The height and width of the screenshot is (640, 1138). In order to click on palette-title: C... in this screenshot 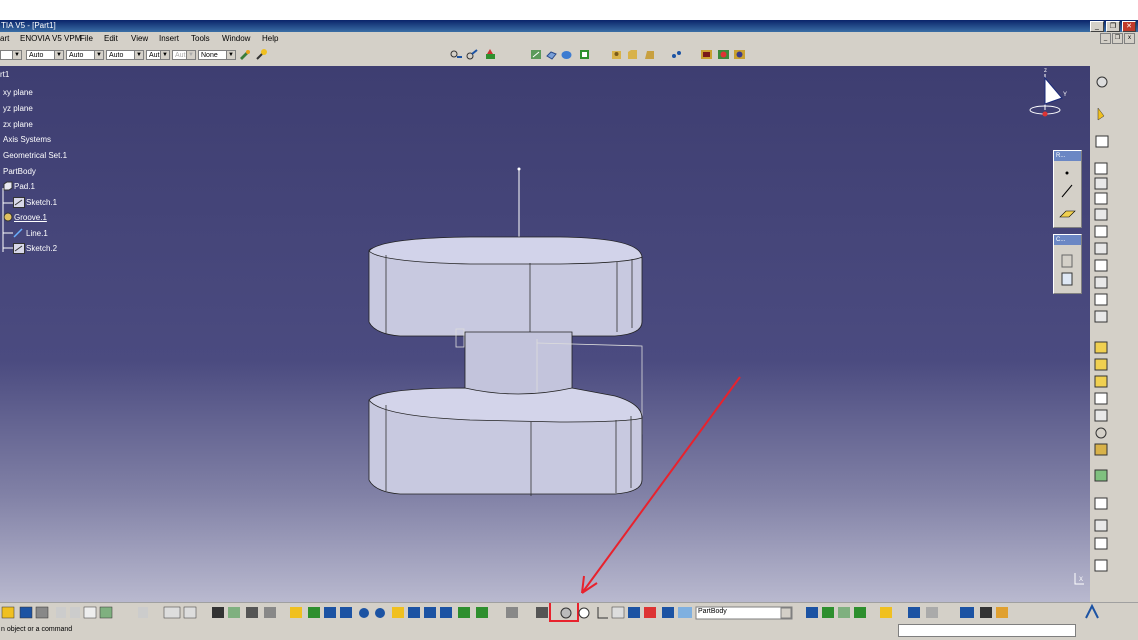, I will do `click(1067, 240)`.